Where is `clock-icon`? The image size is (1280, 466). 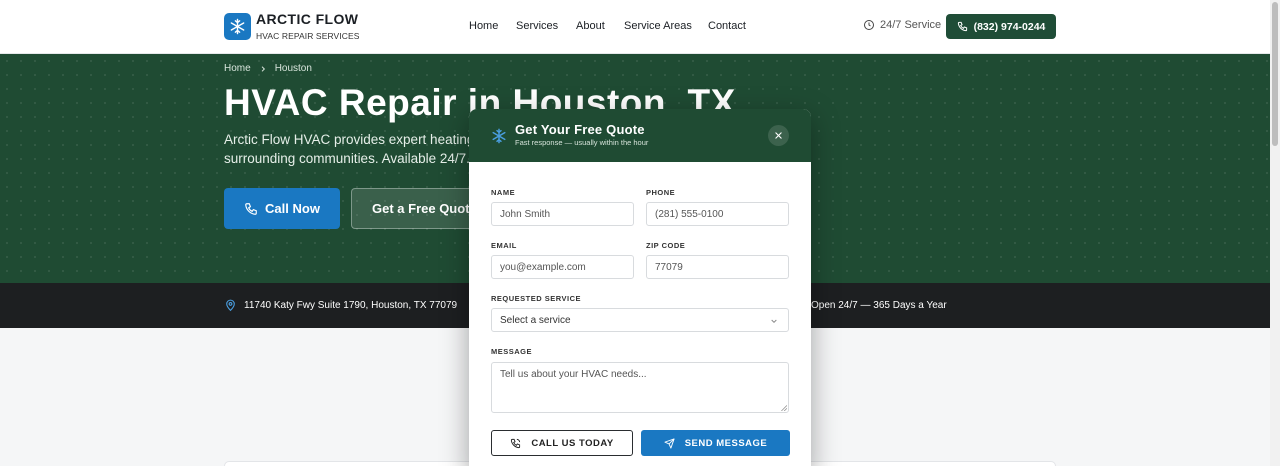 clock-icon is located at coordinates (869, 25).